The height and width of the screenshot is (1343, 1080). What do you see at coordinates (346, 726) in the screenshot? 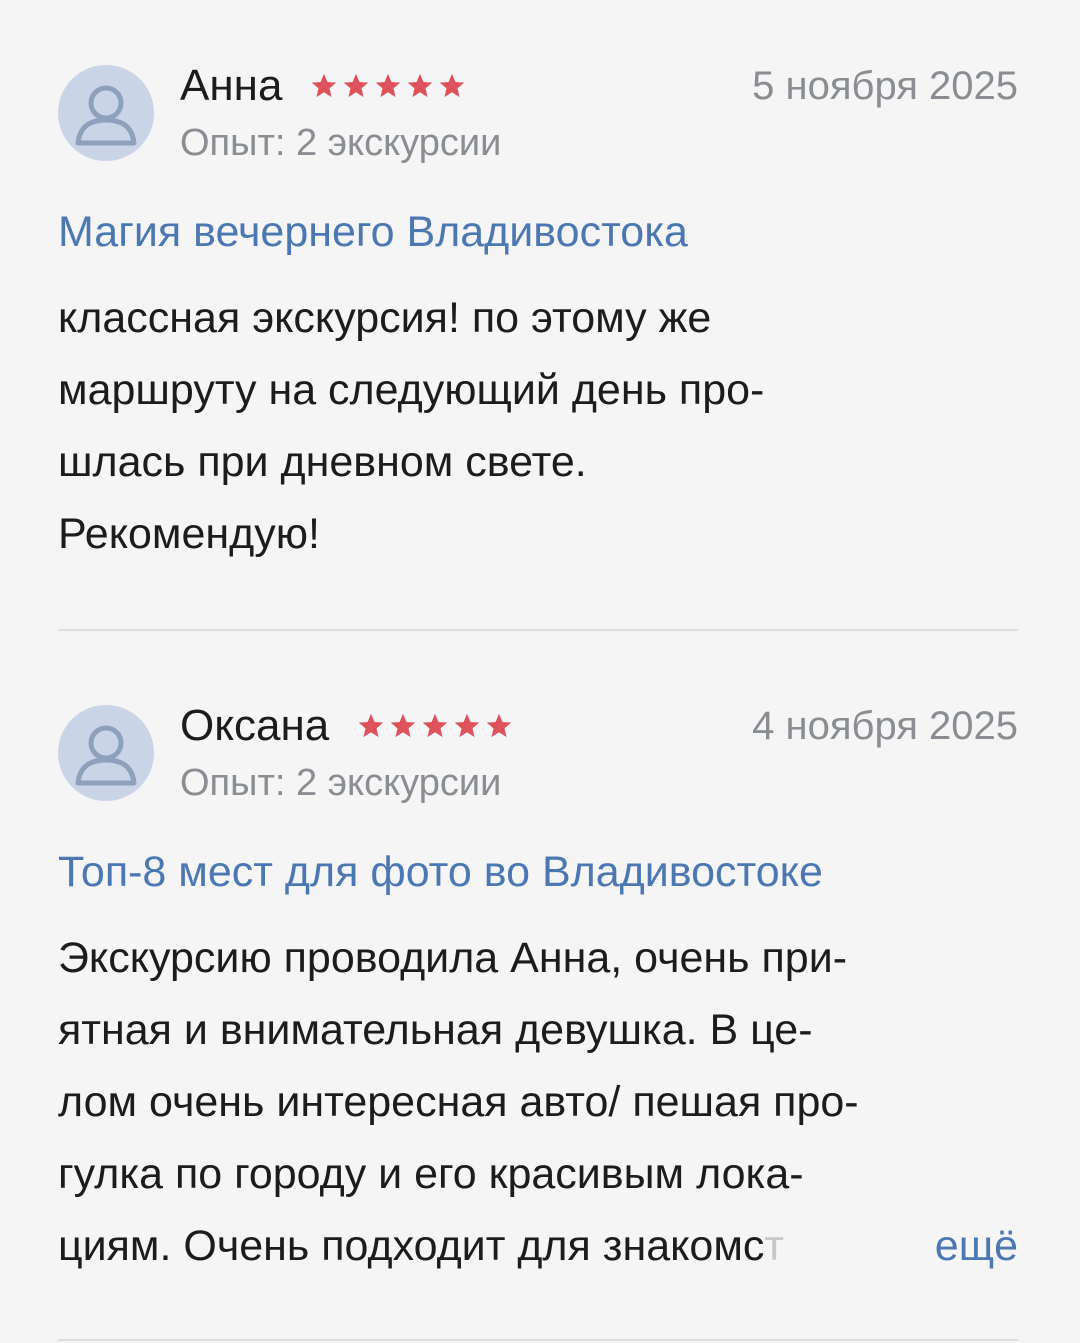
I see `author-row: Оксана` at bounding box center [346, 726].